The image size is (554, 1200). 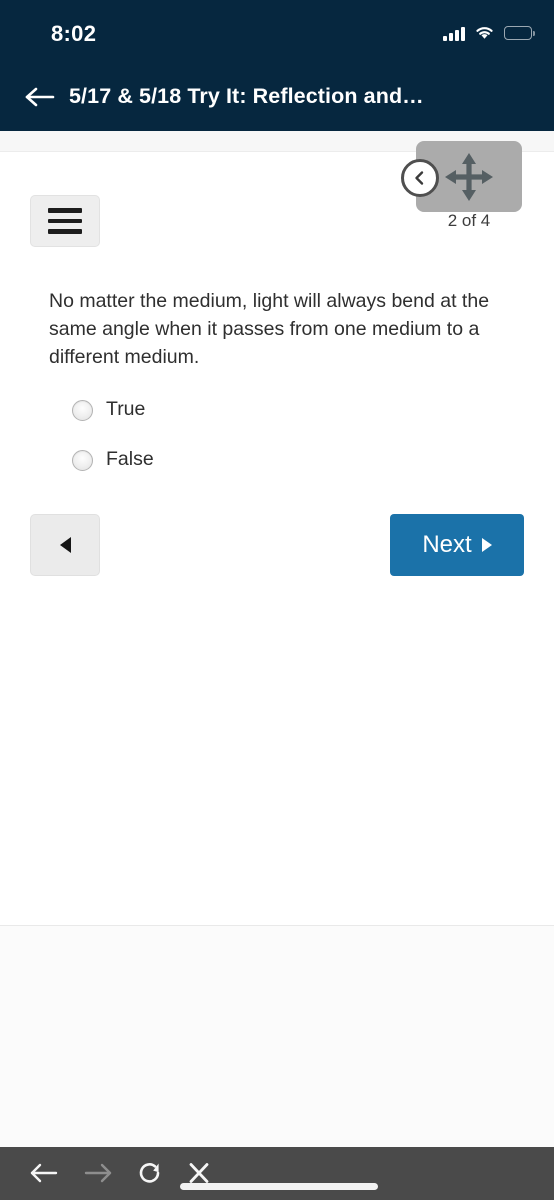 I want to click on radio-button-false, so click(x=82, y=460).